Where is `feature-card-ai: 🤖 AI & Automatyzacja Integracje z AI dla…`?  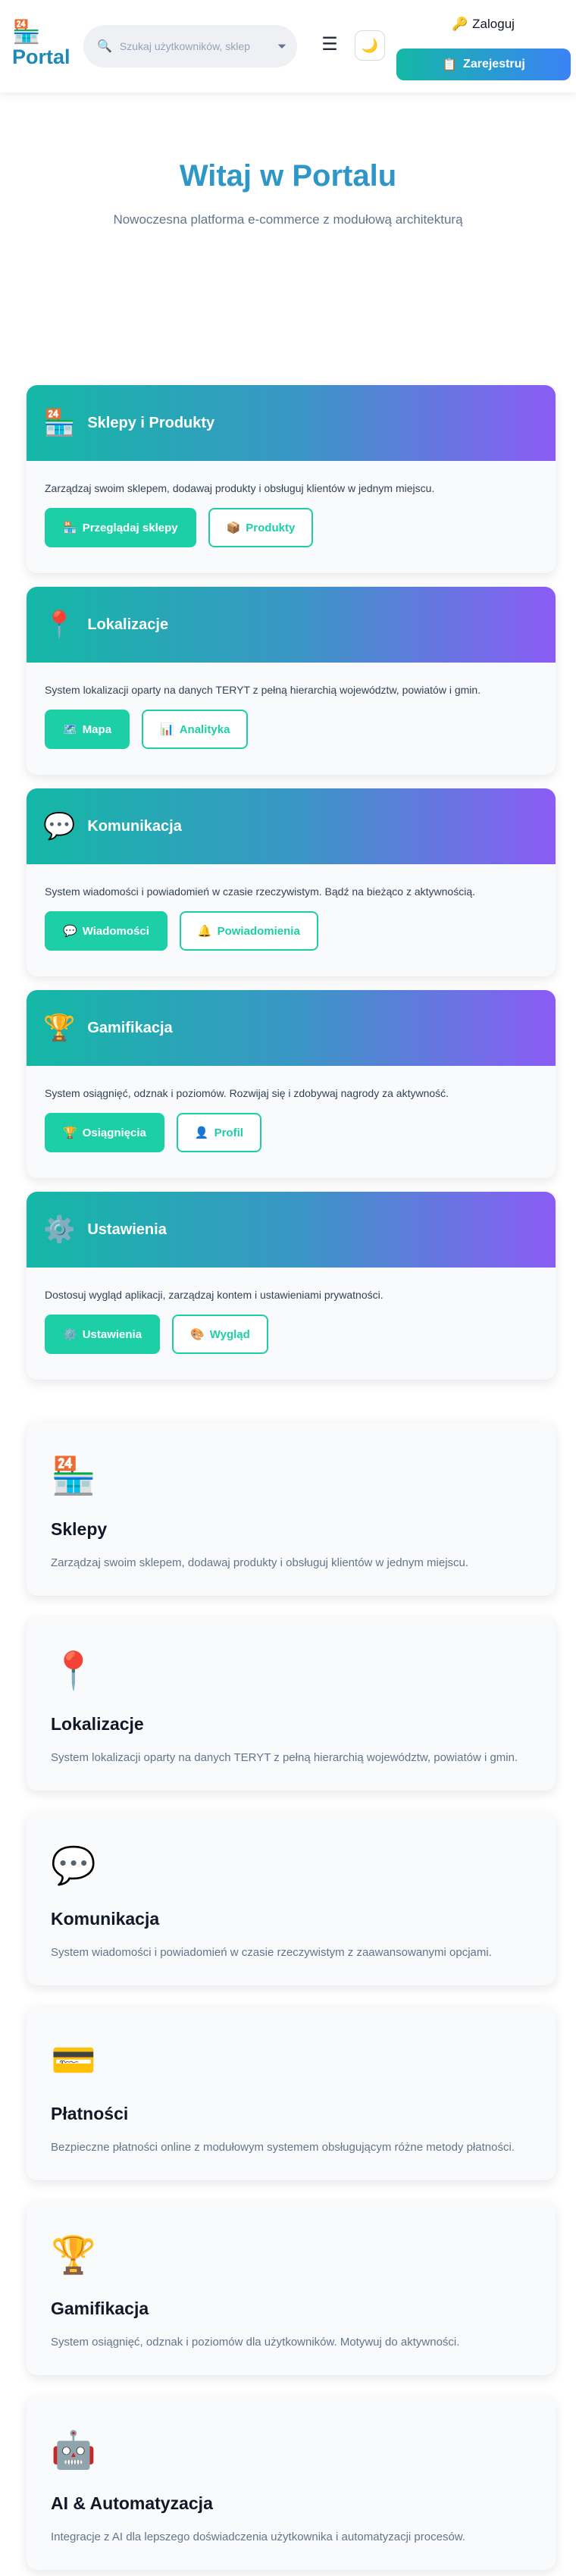 feature-card-ai: 🤖 AI & Automatyzacja Integracje z AI dla… is located at coordinates (291, 2483).